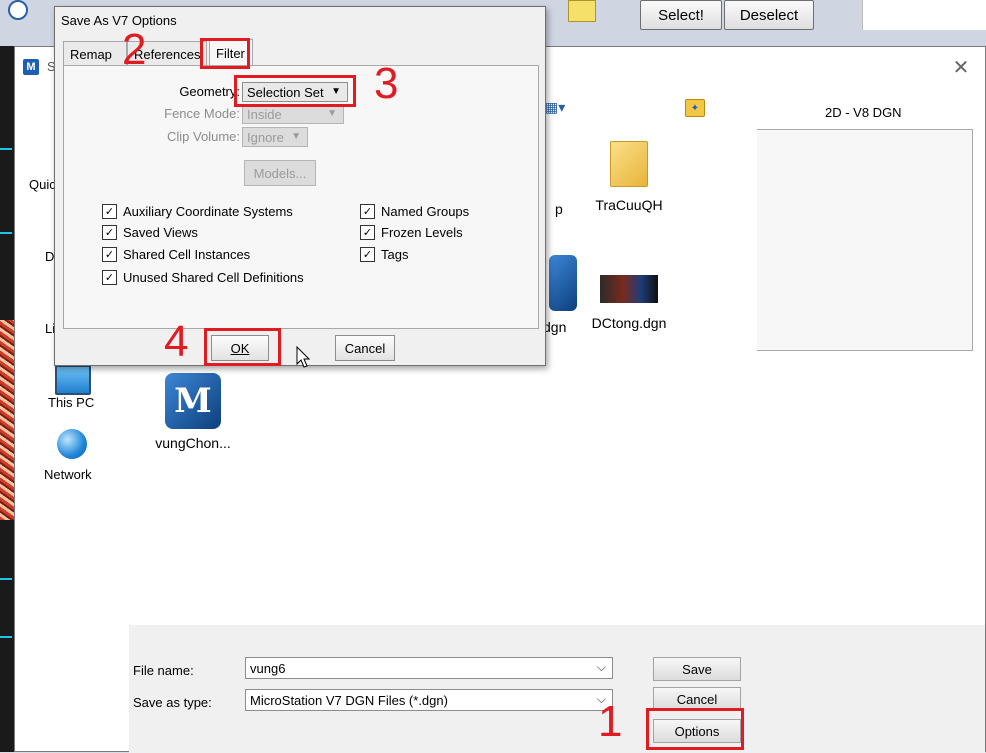 This screenshot has width=986, height=753. Describe the element at coordinates (225, 53) in the screenshot. I see `highlight-filter-tab` at that location.